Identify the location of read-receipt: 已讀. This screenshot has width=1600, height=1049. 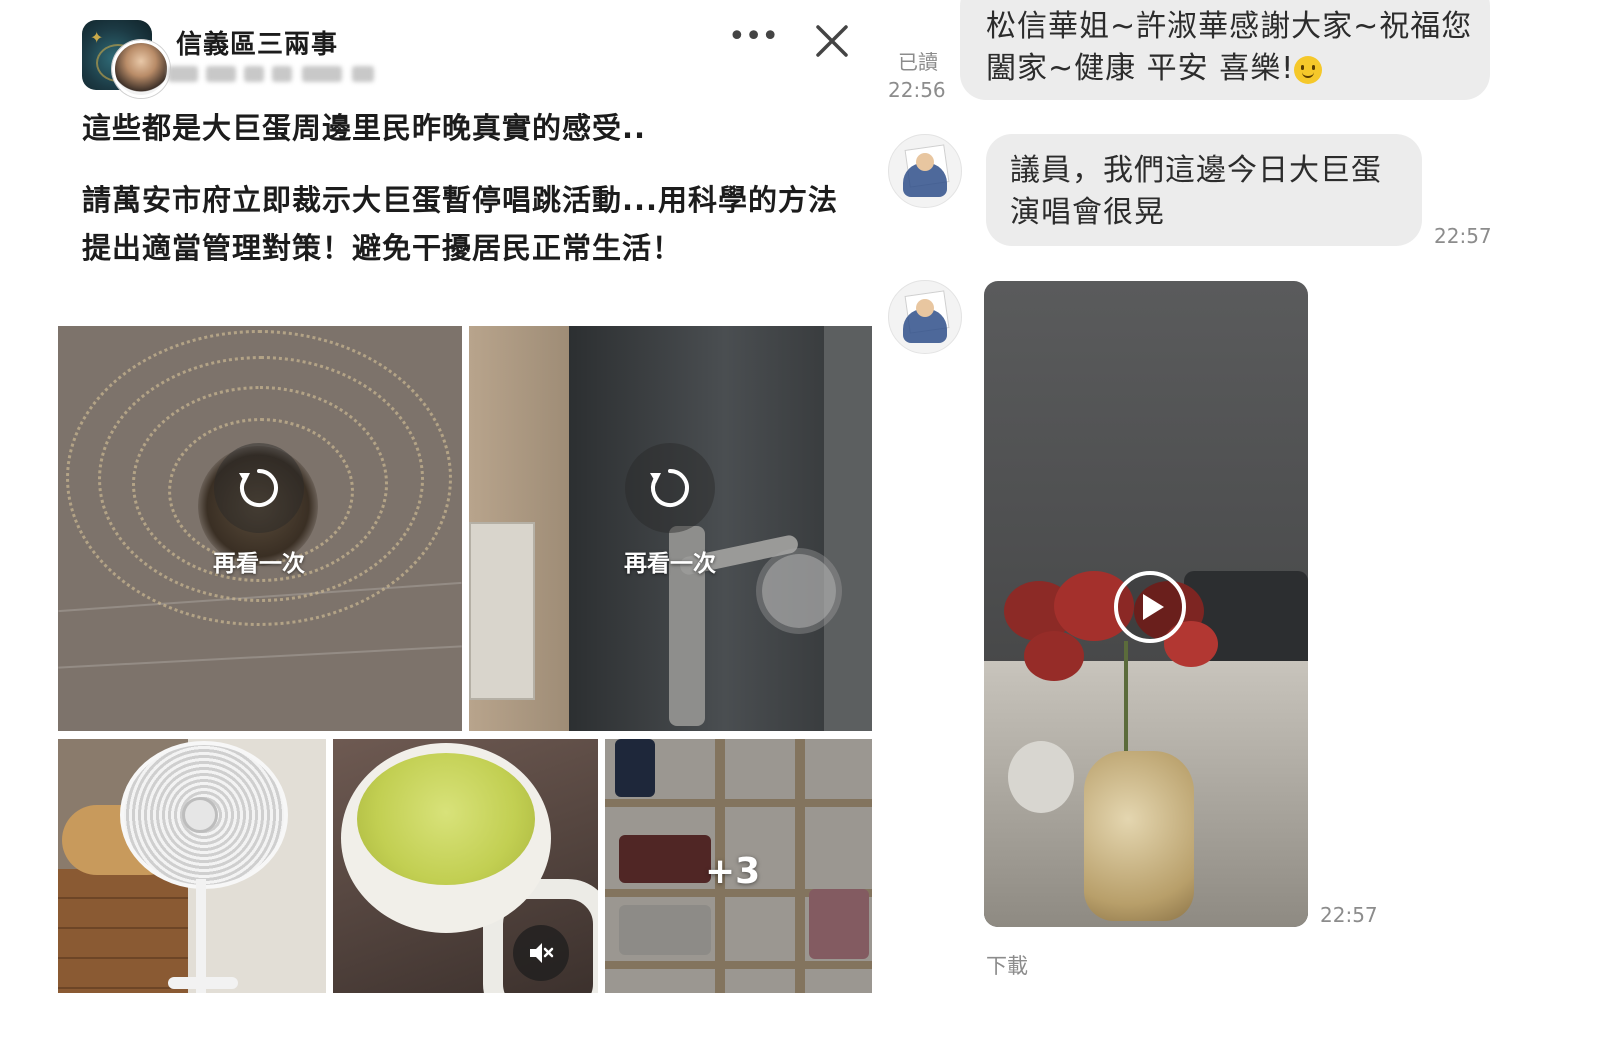
(918, 62).